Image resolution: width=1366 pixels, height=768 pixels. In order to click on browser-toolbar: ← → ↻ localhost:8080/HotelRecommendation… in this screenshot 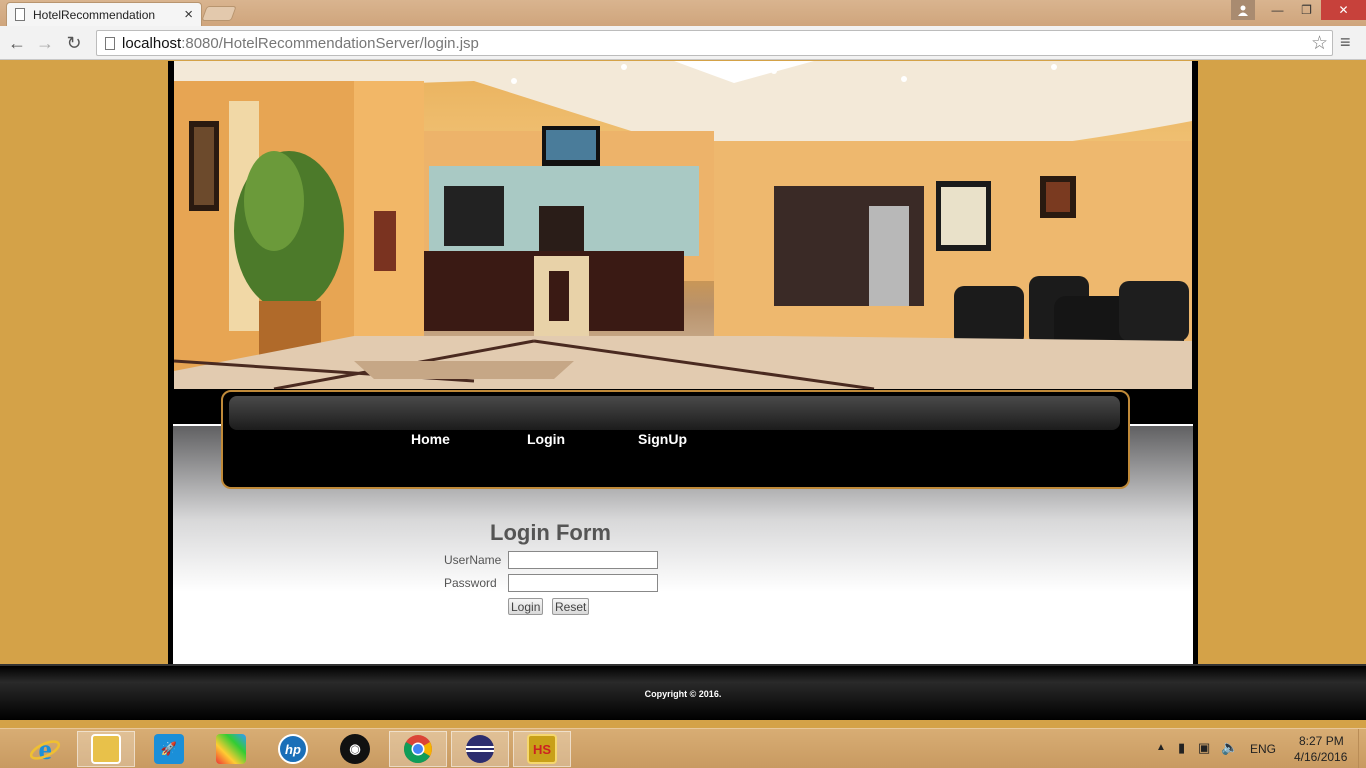, I will do `click(683, 43)`.